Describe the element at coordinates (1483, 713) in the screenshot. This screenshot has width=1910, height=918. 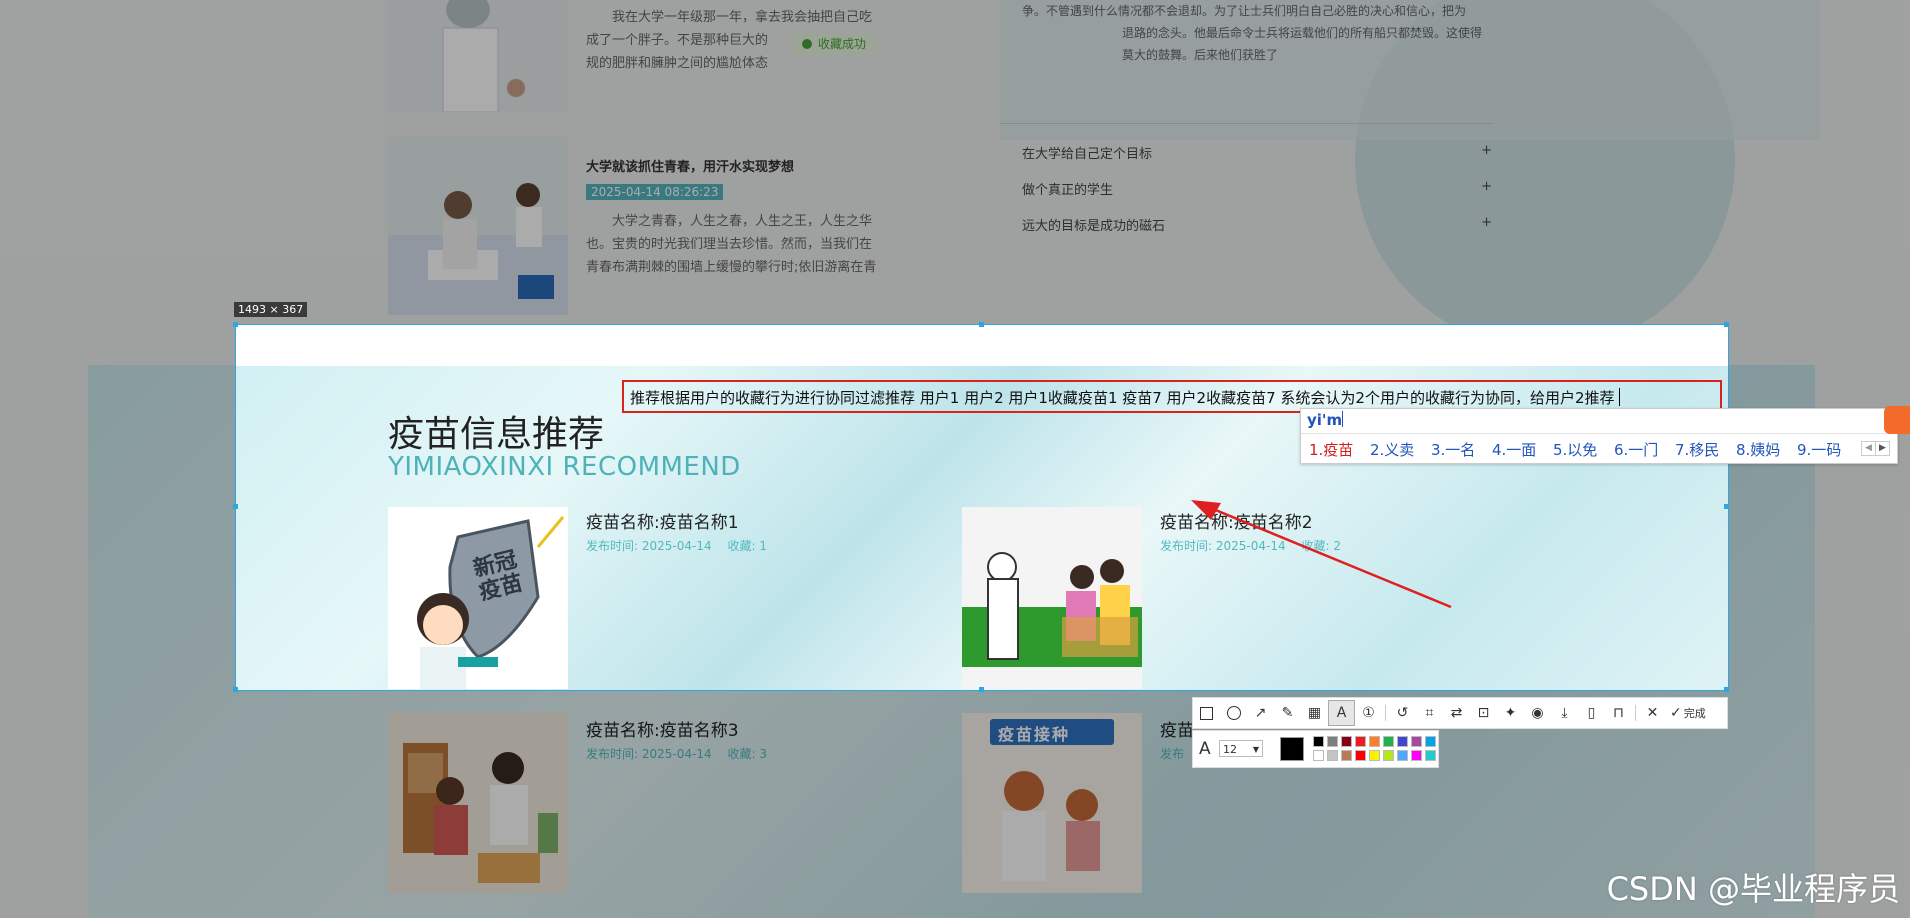
I see `scan-icon: ⊡` at that location.